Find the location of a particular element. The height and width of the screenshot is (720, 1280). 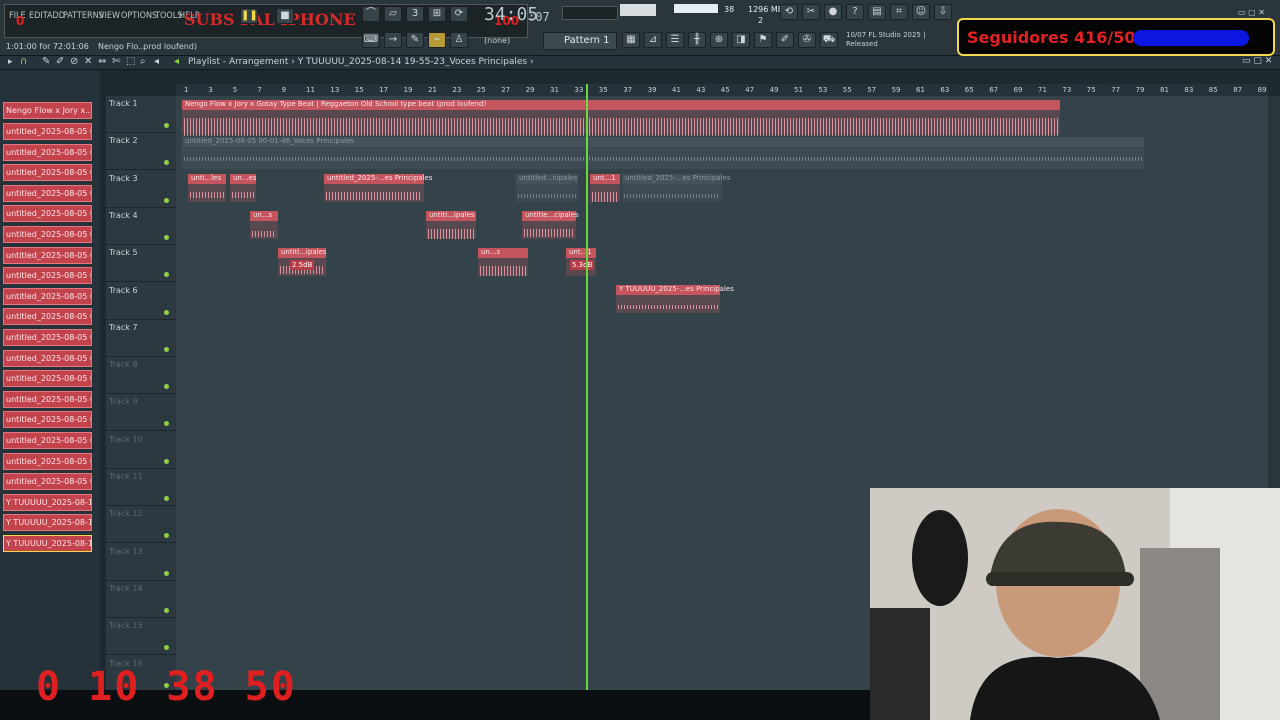

track-header: Track 7 is located at coordinates (141, 338).